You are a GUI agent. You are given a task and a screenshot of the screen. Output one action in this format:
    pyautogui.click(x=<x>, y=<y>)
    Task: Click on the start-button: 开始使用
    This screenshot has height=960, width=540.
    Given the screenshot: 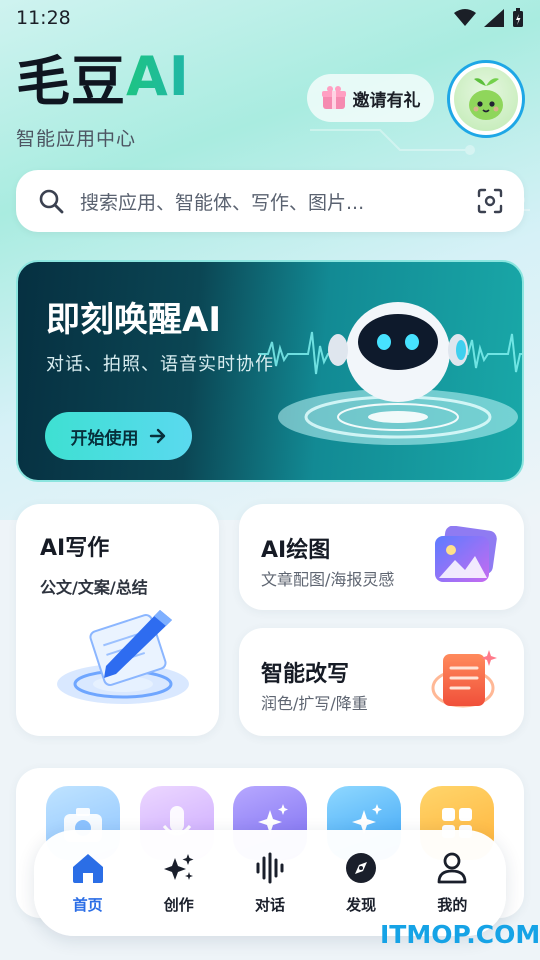 What is the action you would take?
    pyautogui.click(x=118, y=436)
    